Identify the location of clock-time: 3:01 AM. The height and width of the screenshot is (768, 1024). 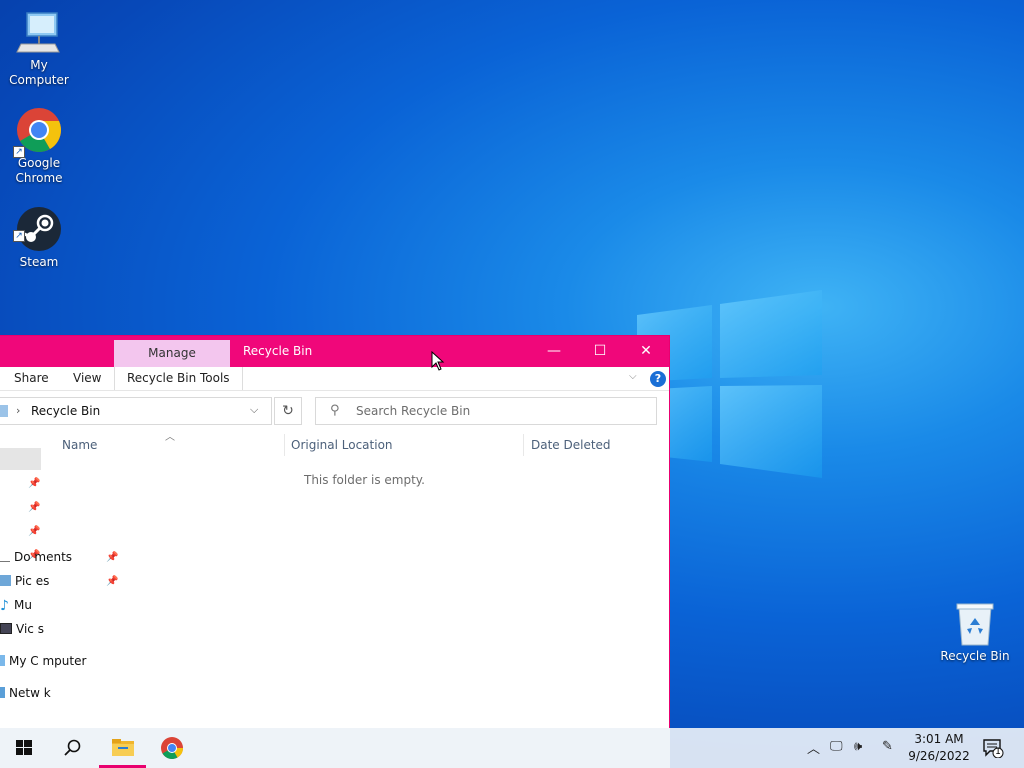
(939, 739).